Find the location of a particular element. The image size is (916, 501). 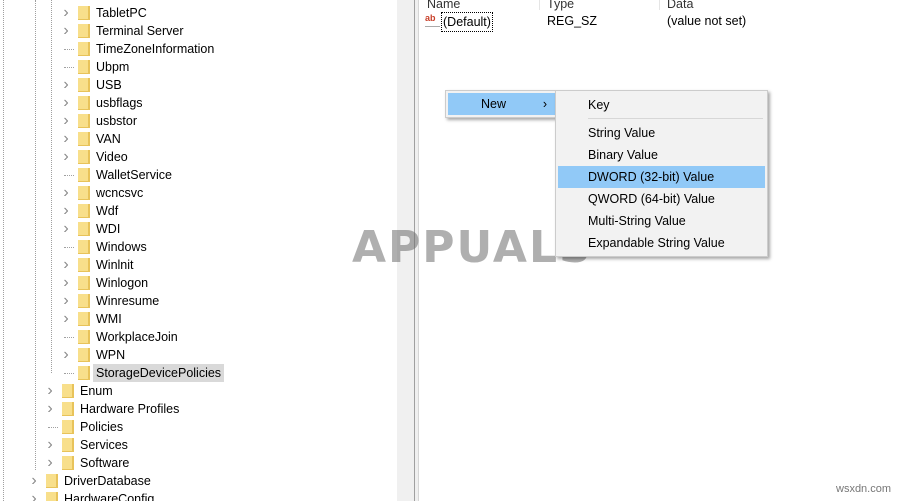

tree-item: › Video is located at coordinates (198, 157).